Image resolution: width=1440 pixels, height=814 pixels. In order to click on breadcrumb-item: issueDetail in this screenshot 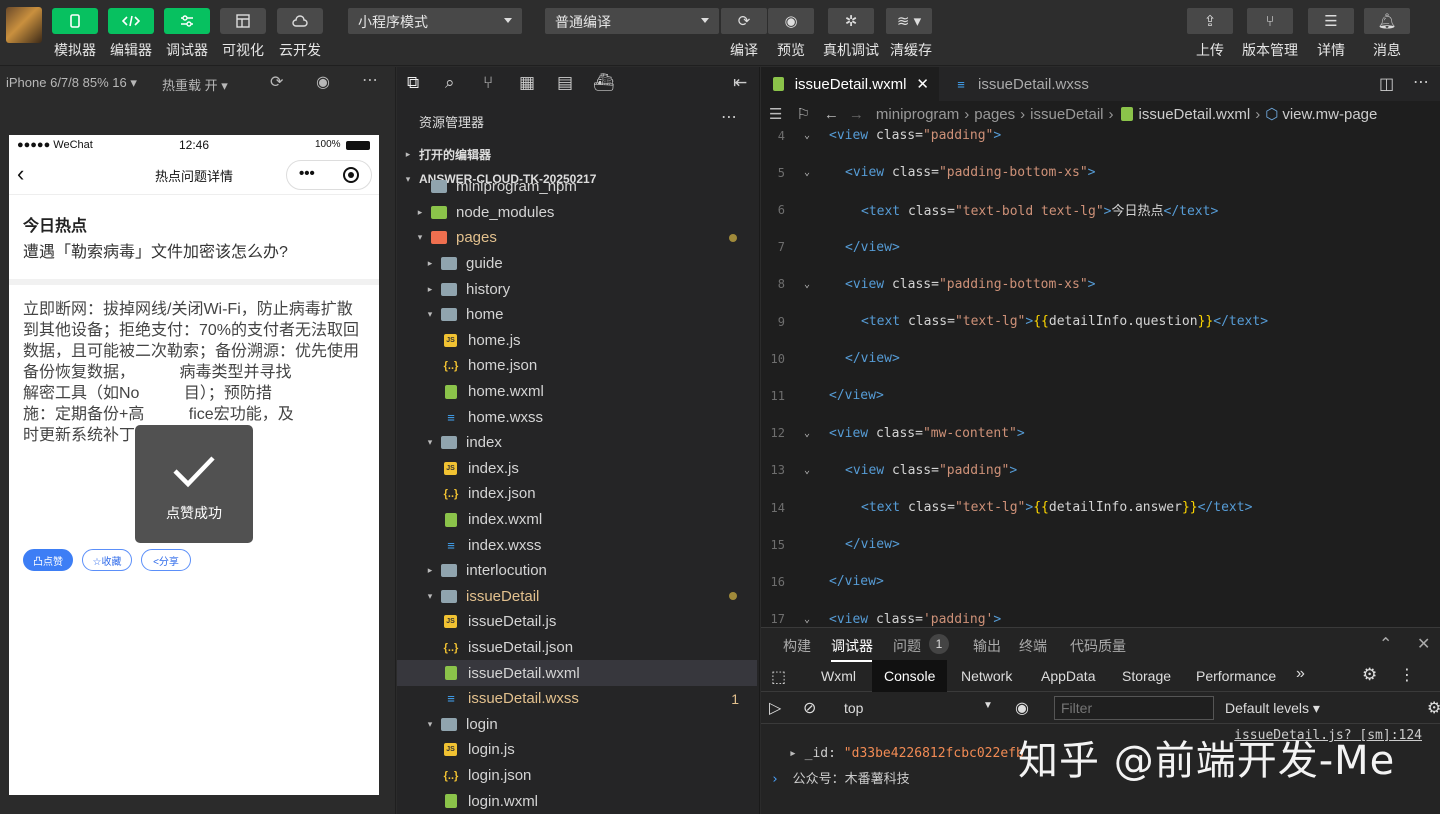, I will do `click(1066, 114)`.